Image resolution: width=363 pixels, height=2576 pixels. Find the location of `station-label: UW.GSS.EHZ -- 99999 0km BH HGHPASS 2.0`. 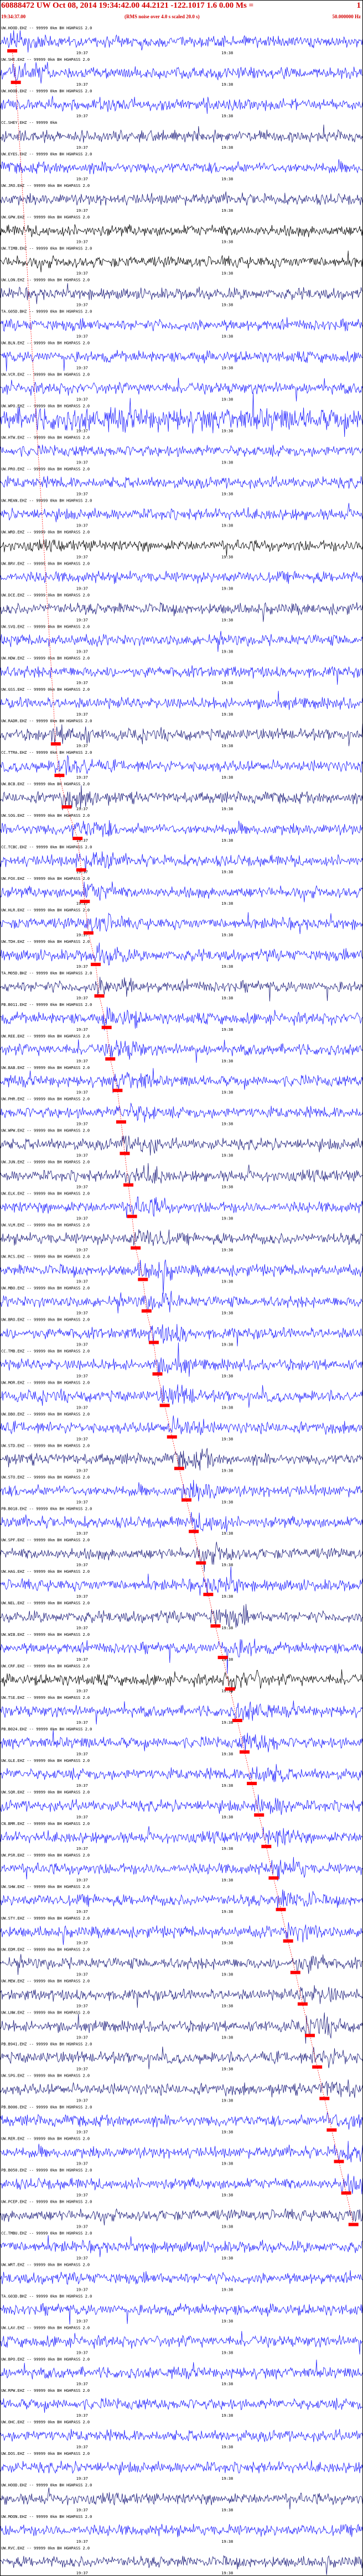

station-label: UW.GSS.EHZ -- 99999 0km BH HGHPASS 2.0 is located at coordinates (45, 689).